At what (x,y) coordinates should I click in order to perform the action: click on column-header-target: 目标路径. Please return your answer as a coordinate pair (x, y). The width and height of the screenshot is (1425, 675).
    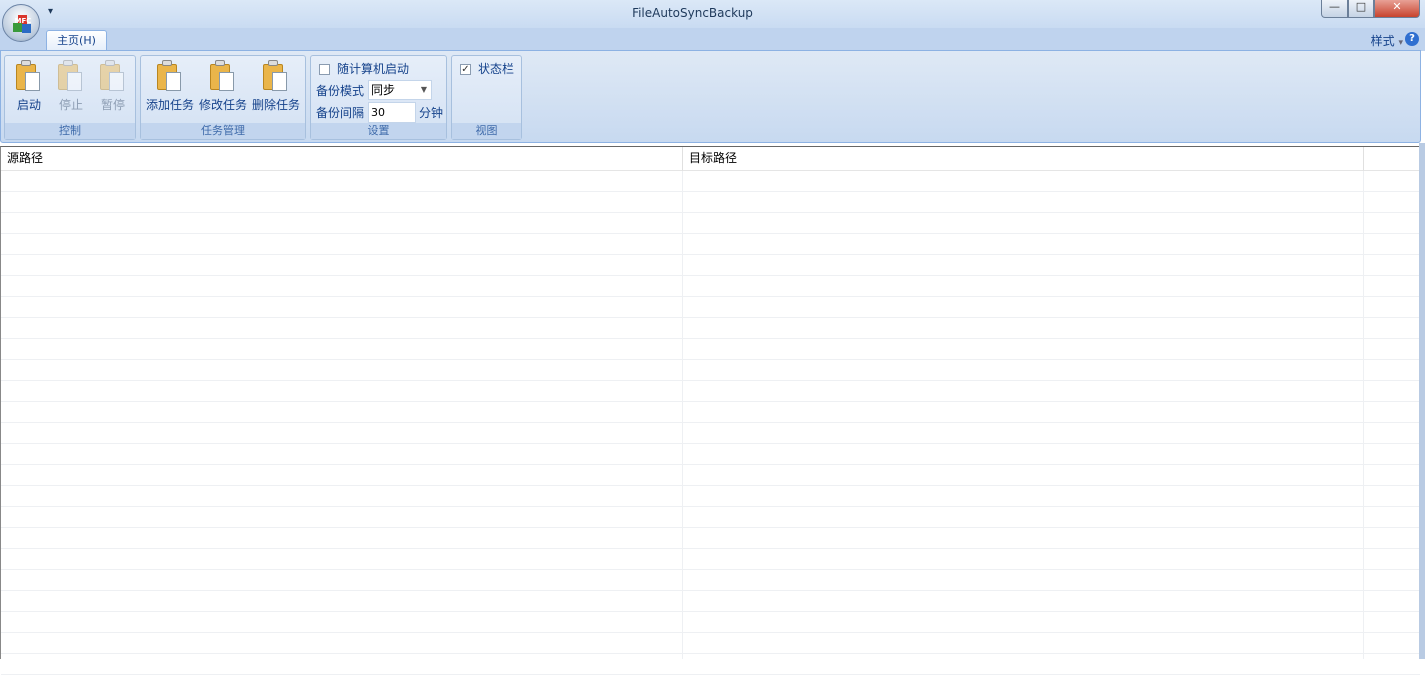
    Looking at the image, I should click on (1023, 159).